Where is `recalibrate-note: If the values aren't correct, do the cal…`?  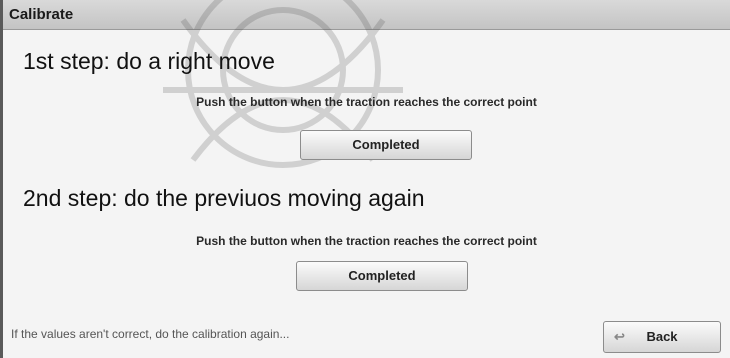
recalibrate-note: If the values aren't correct, do the cal… is located at coordinates (150, 334).